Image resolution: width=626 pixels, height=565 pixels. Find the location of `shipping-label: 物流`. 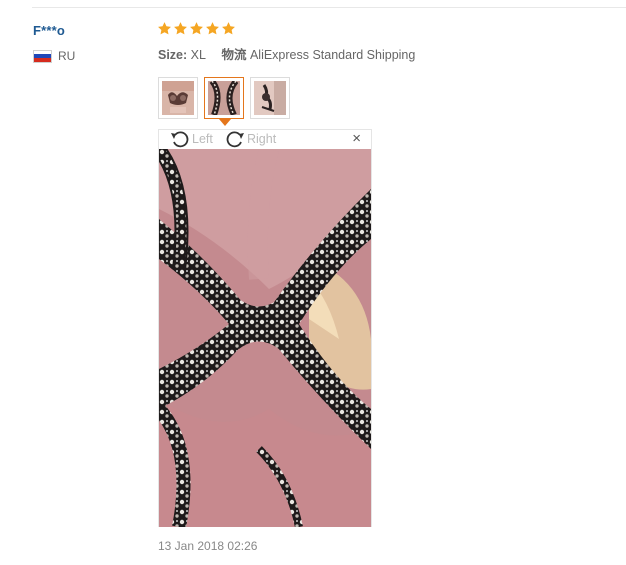

shipping-label: 物流 is located at coordinates (234, 55).